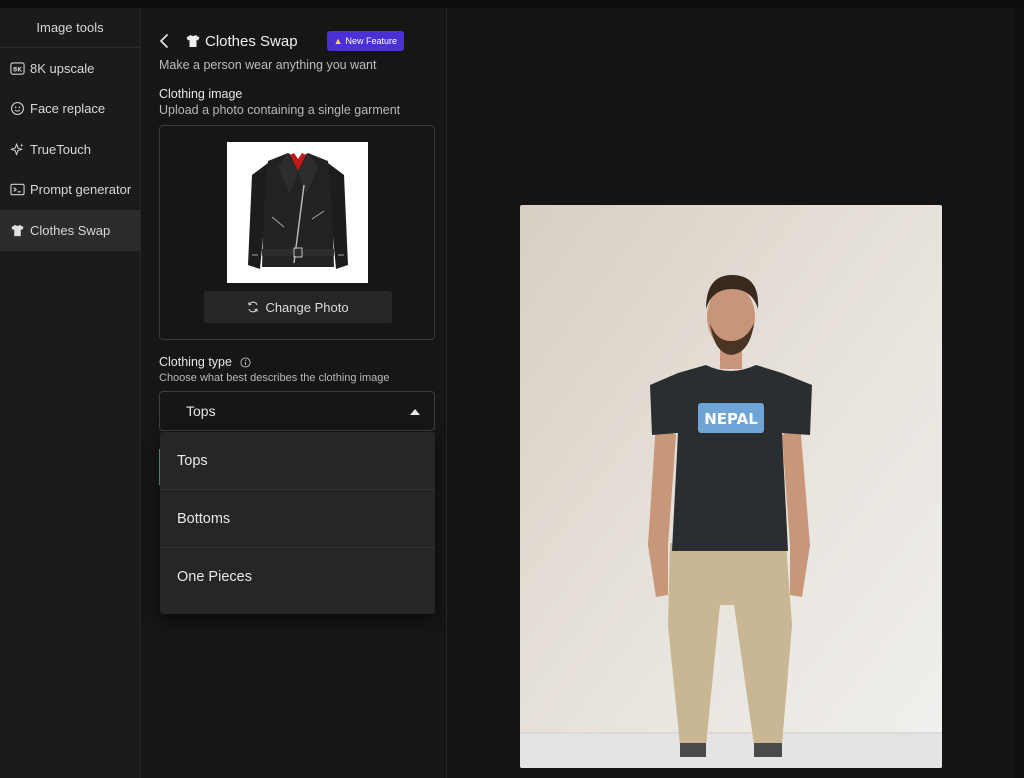 This screenshot has height=778, width=1024. Describe the element at coordinates (251, 41) in the screenshot. I see `page-title: Clothes Swap` at that location.